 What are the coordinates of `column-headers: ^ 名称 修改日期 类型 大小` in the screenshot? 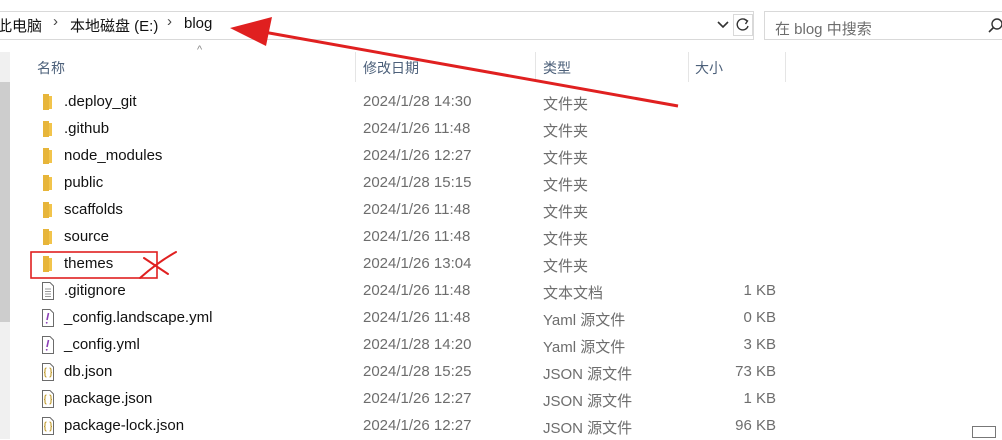 It's located at (506, 63).